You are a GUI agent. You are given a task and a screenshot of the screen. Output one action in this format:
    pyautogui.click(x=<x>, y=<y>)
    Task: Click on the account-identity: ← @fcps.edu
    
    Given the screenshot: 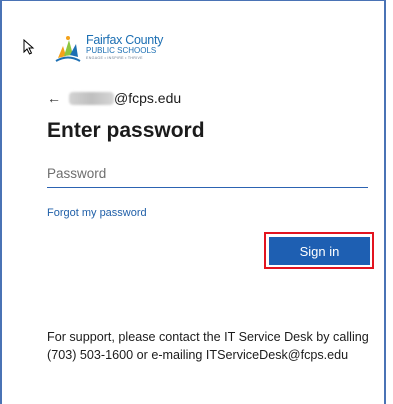 What is the action you would take?
    pyautogui.click(x=114, y=98)
    